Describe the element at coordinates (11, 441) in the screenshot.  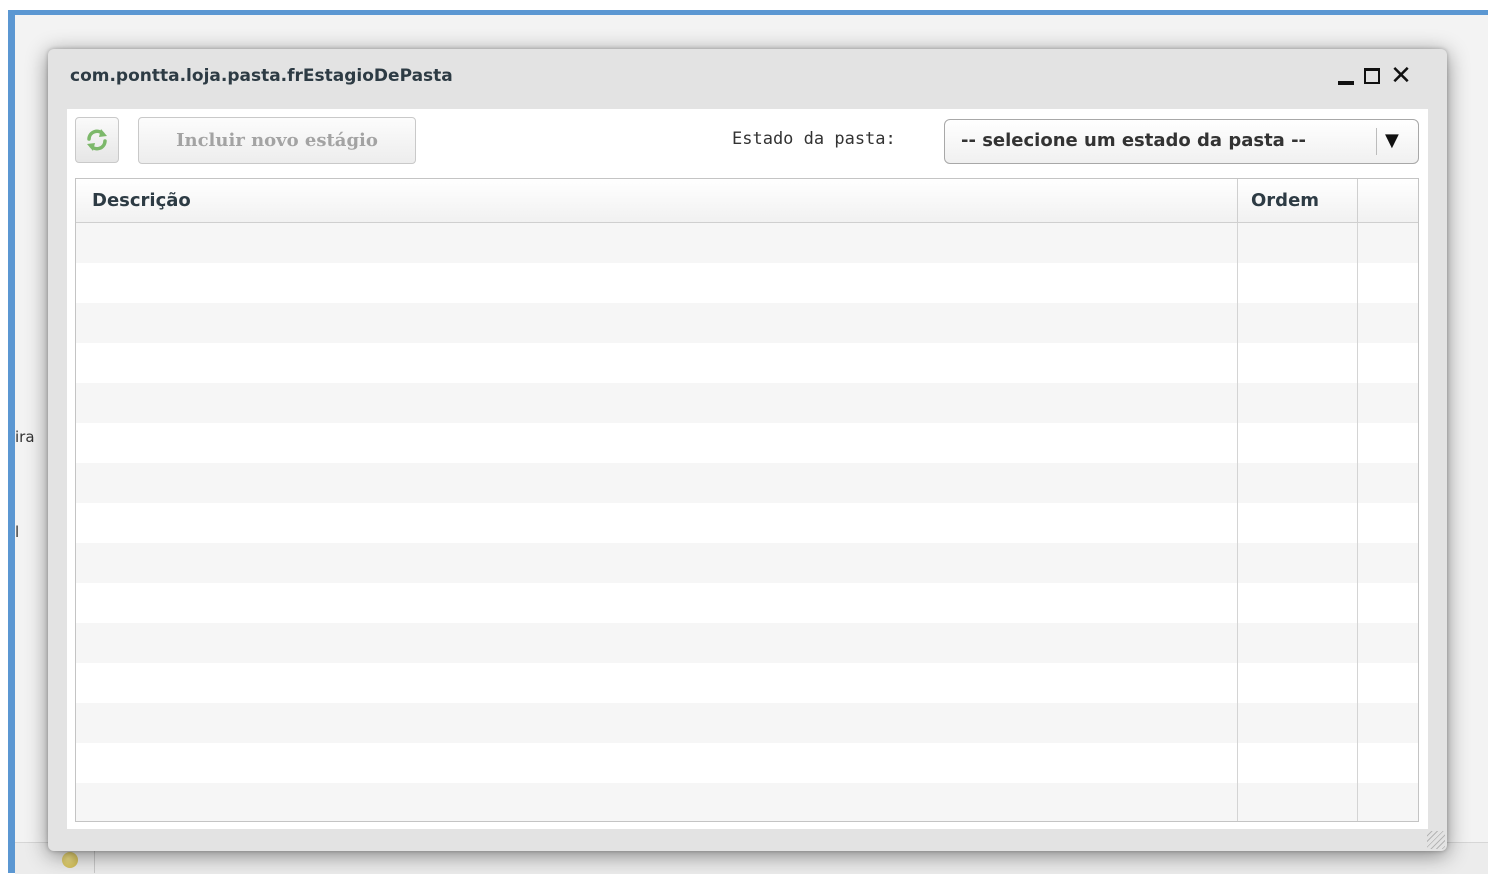
I see `frame-accent-left` at that location.